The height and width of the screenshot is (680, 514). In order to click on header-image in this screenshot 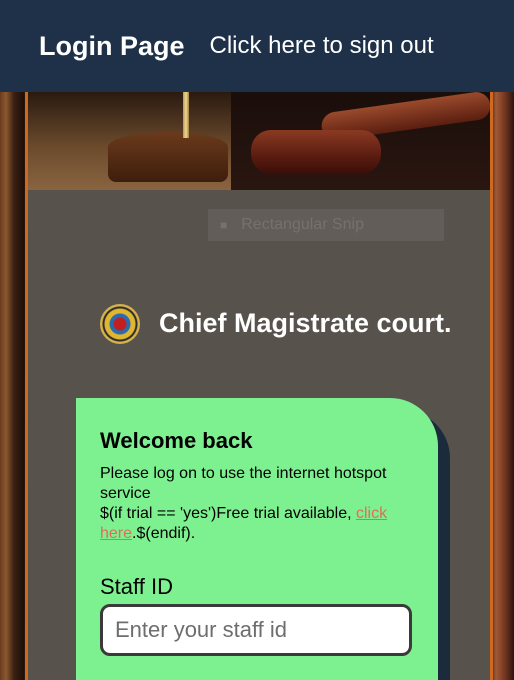, I will do `click(259, 141)`.